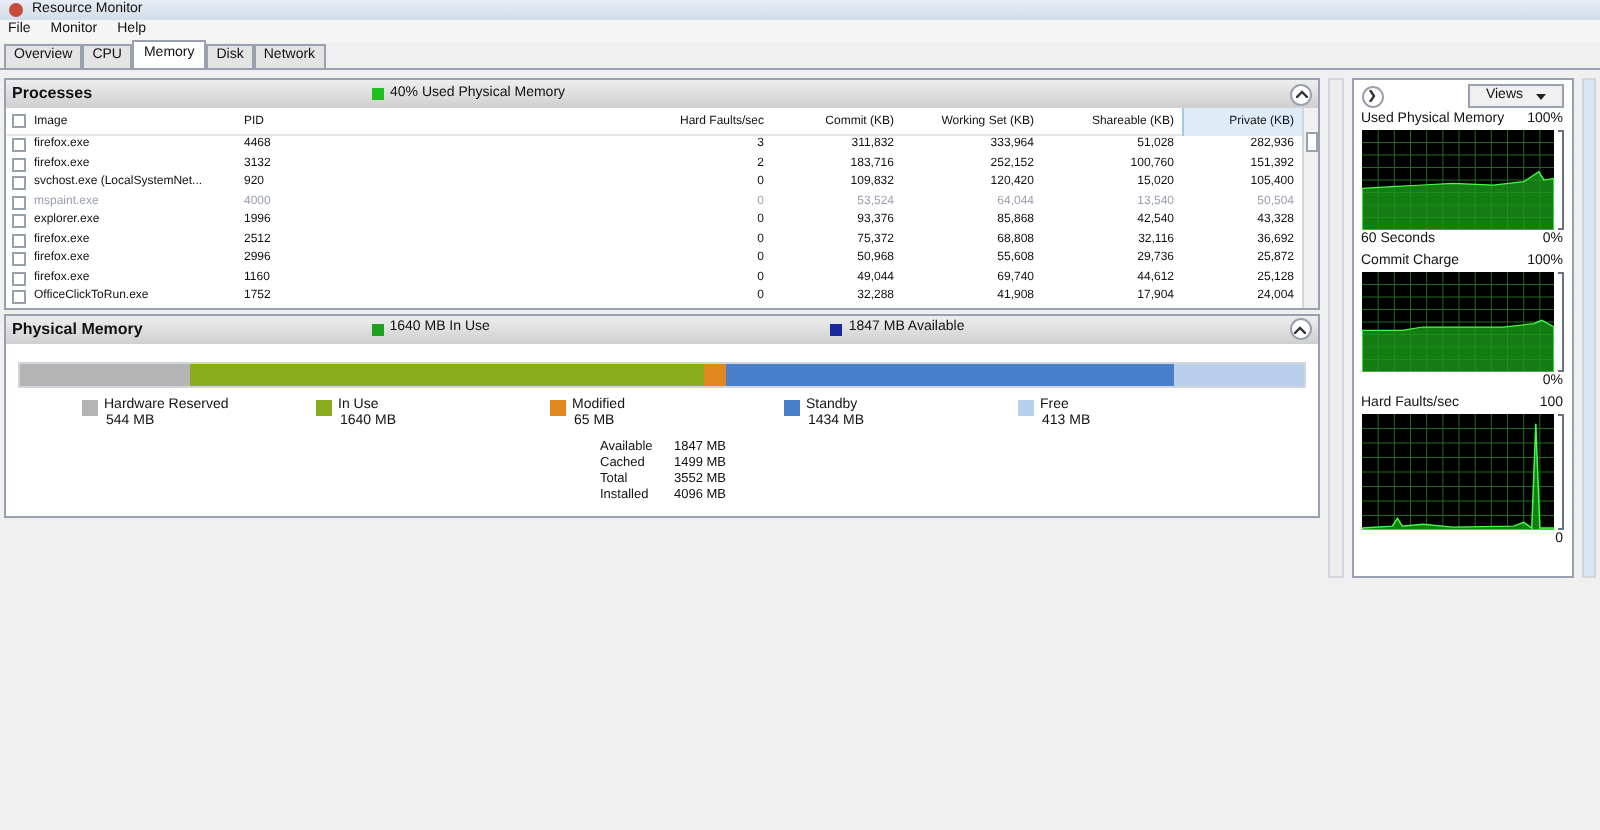 Image resolution: width=1600 pixels, height=830 pixels. I want to click on expand-button, so click(1372, 96).